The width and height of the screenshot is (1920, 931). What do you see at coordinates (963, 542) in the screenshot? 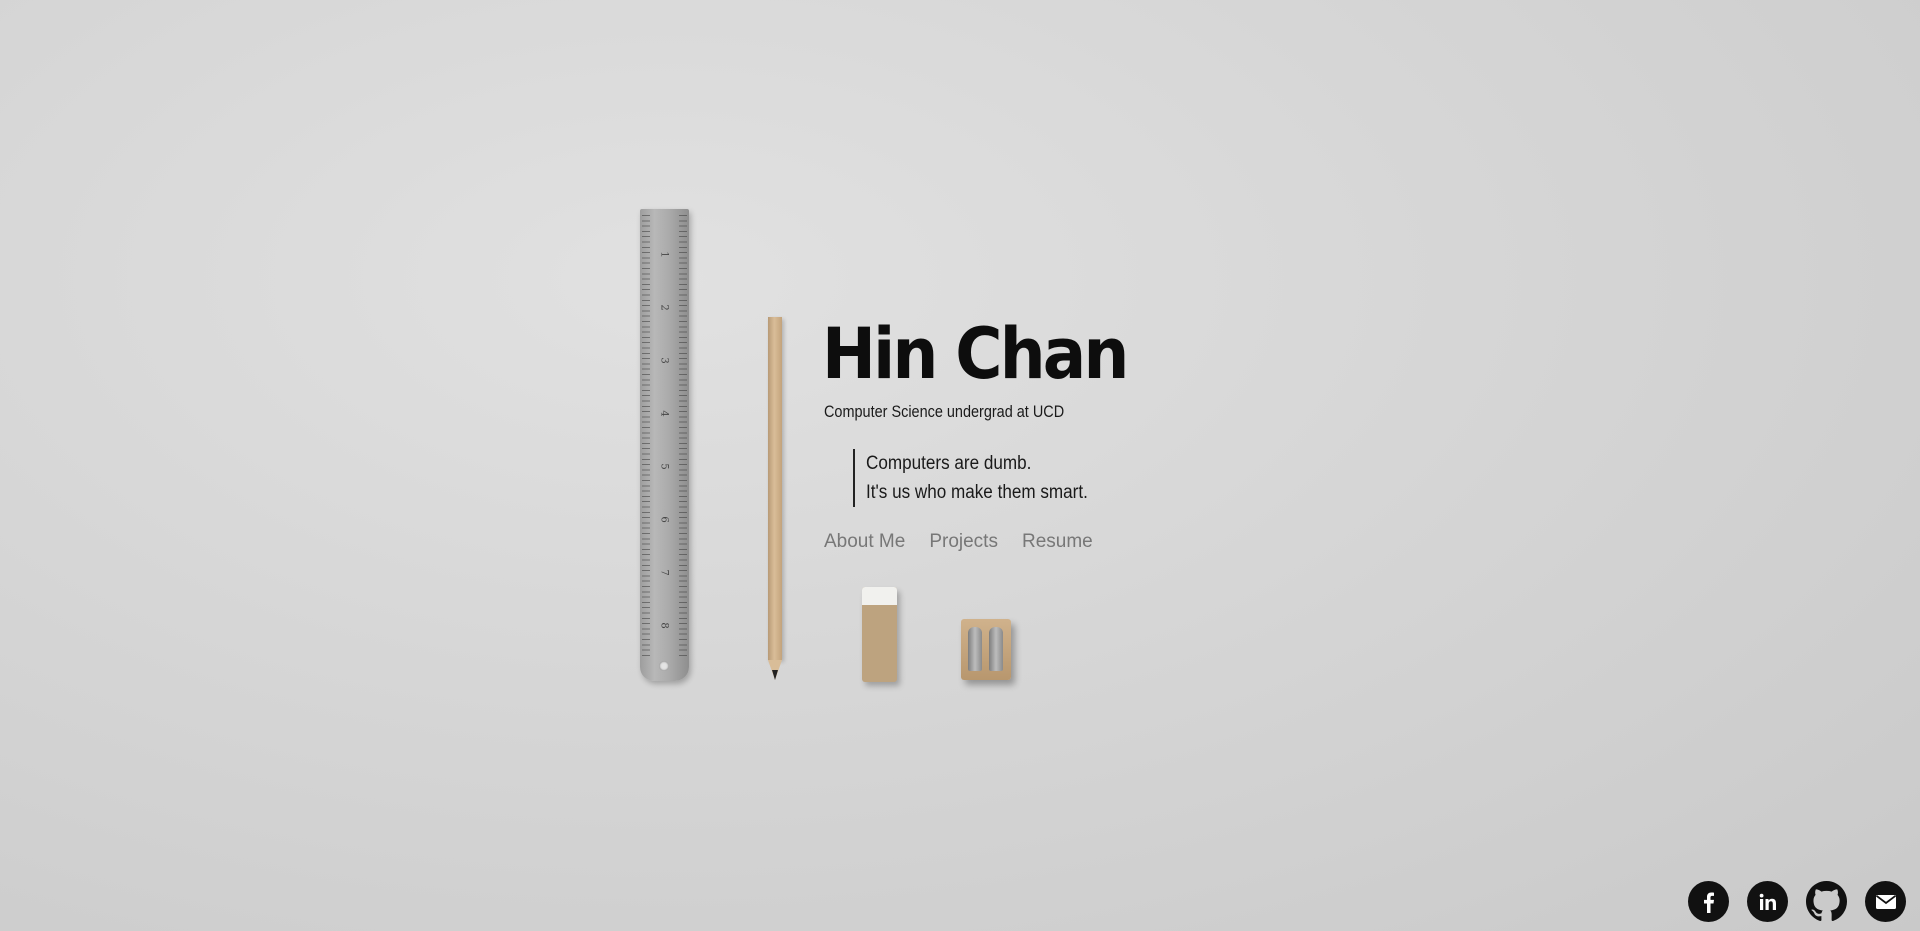
I see `nav-projects: Projects` at bounding box center [963, 542].